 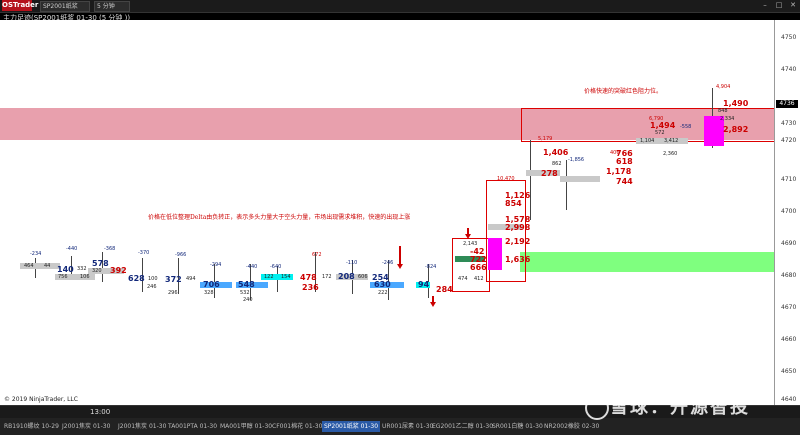 What do you see at coordinates (623, 91) in the screenshot?
I see `top-annotation: 价格快速的突破红色阻力位。` at bounding box center [623, 91].